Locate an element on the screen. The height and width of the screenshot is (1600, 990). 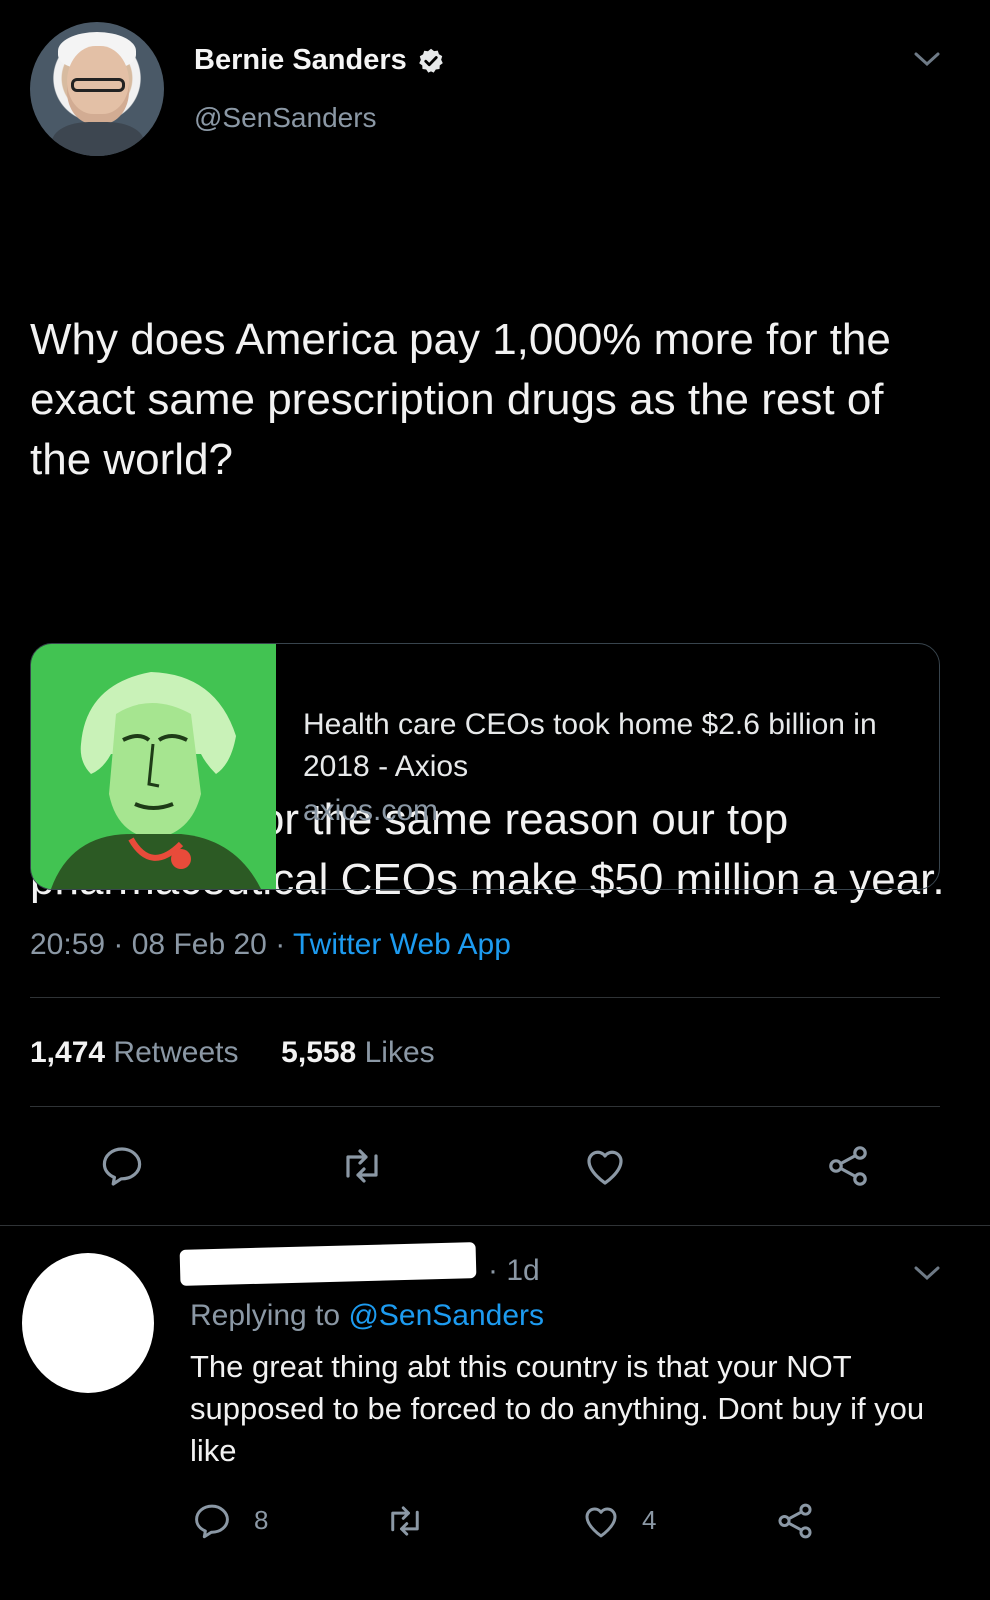
reply-like-icon is located at coordinates (601, 1521).